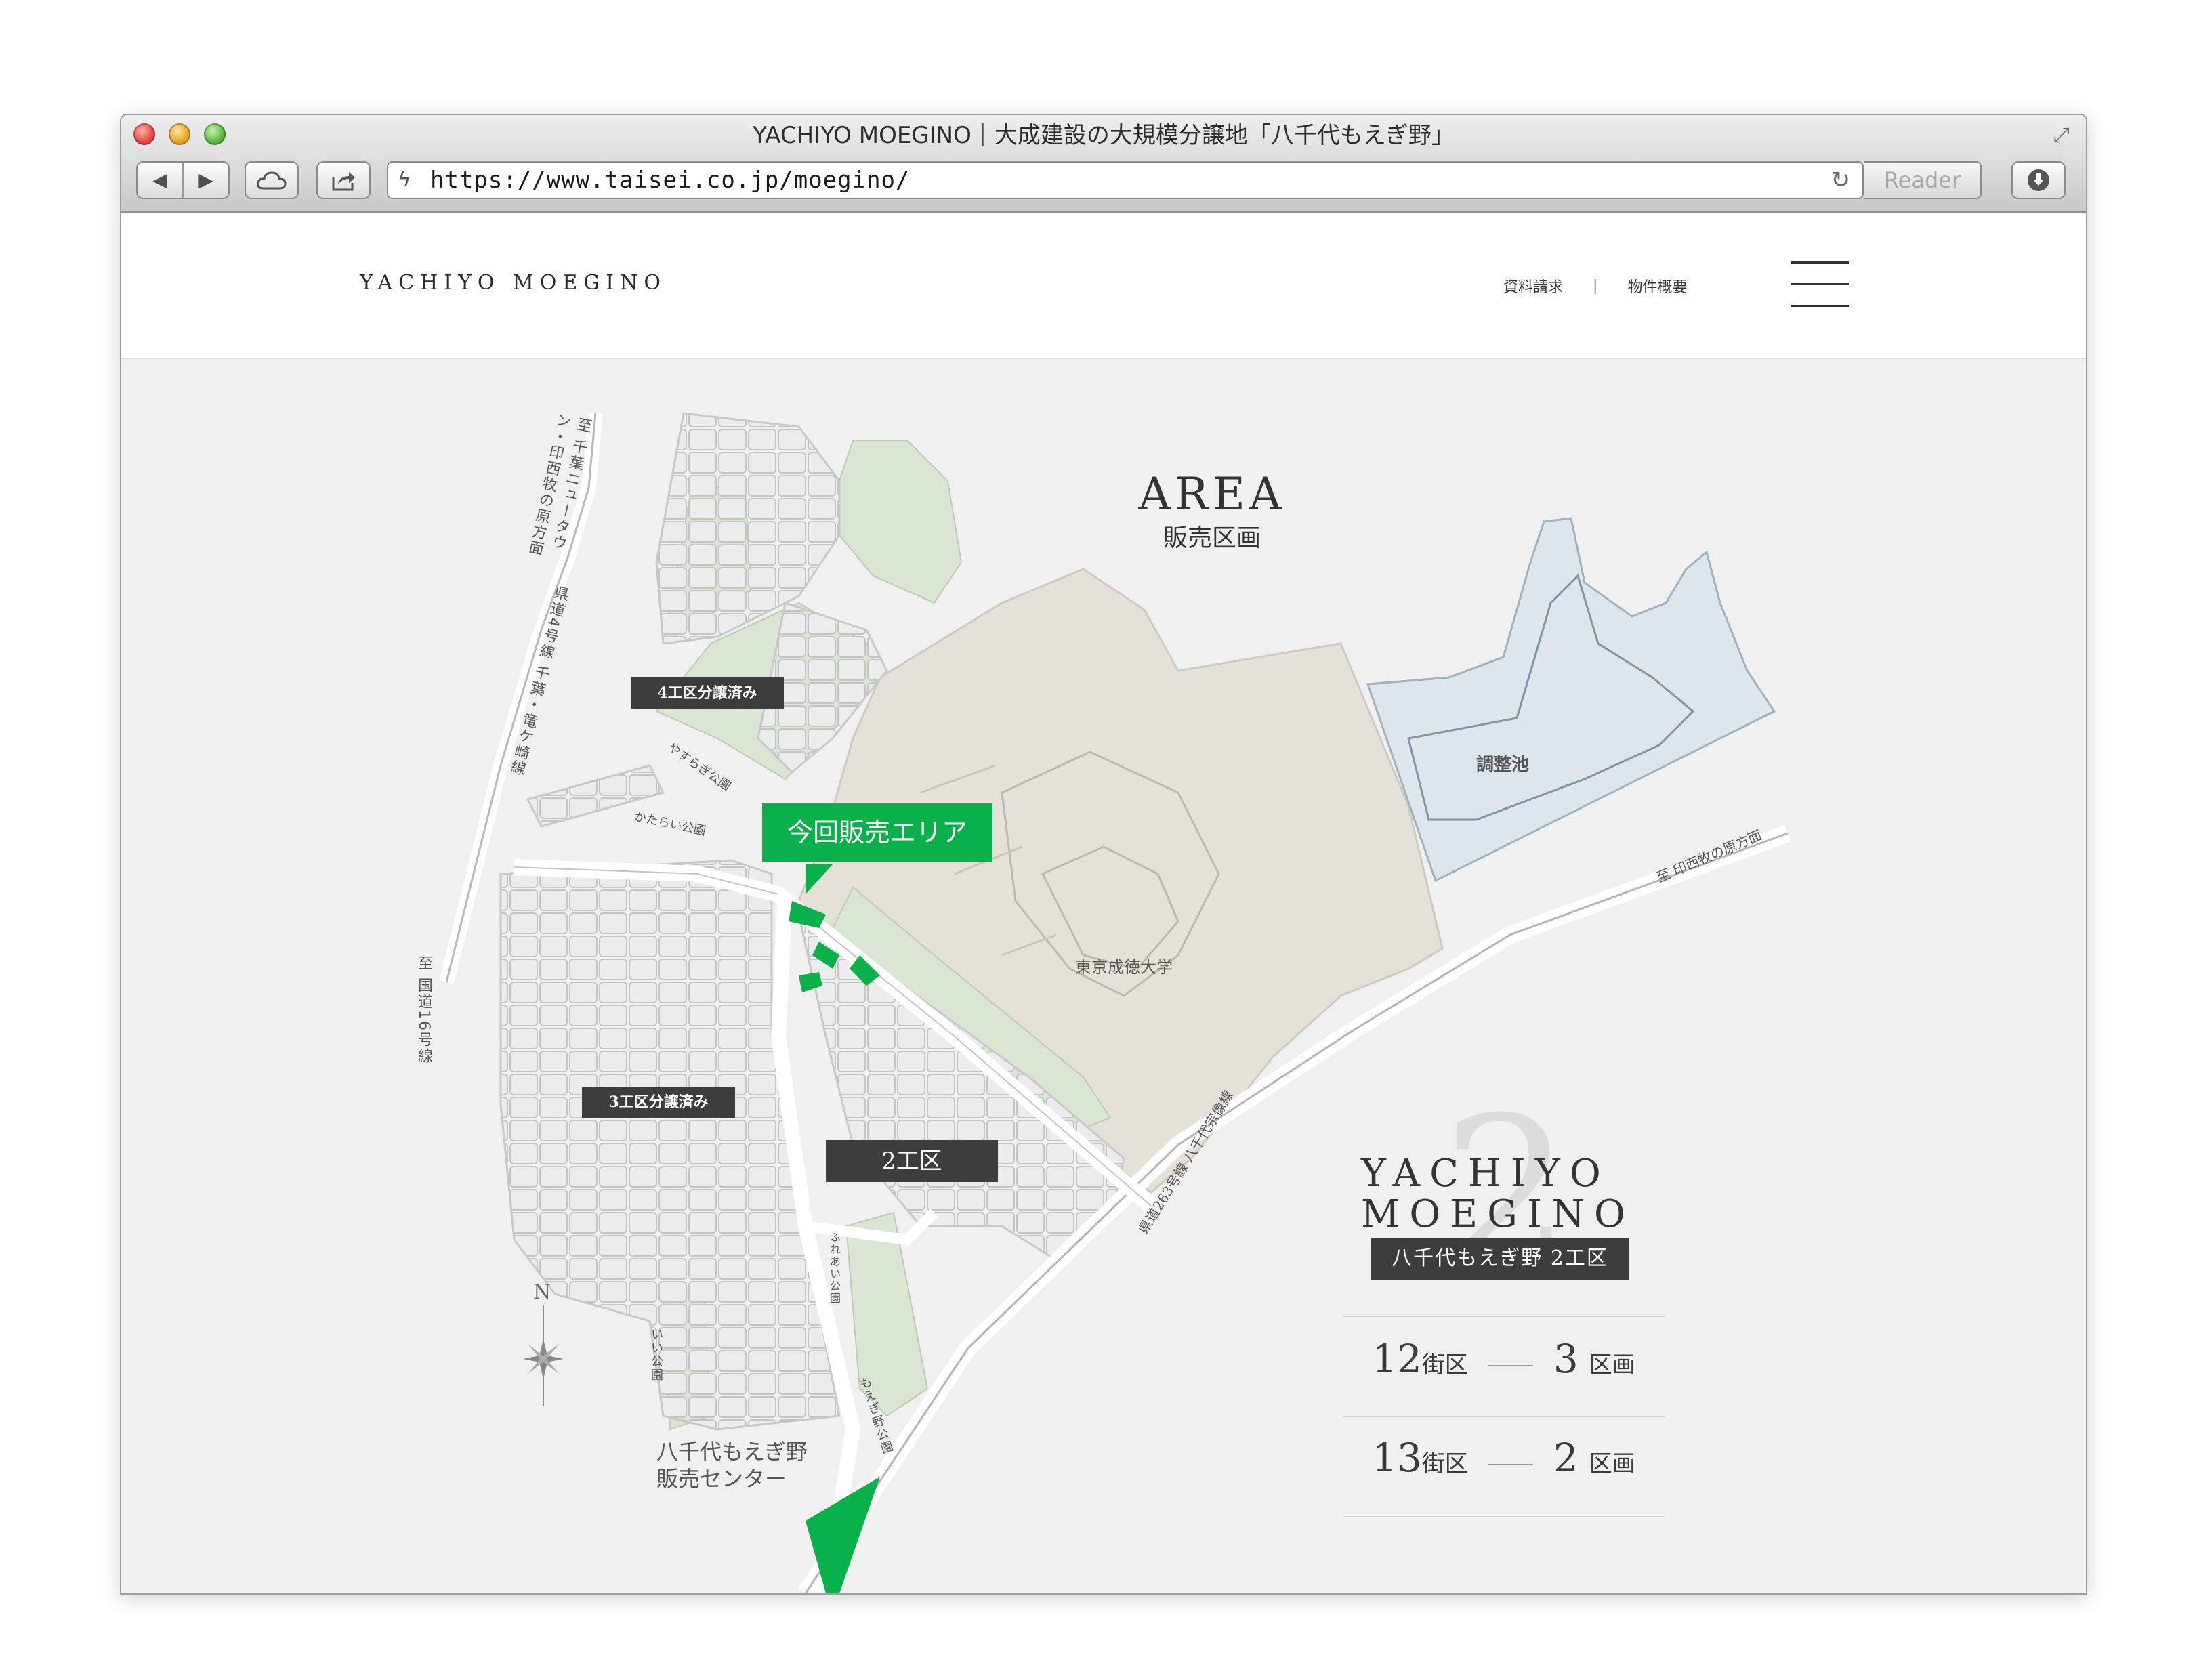 This screenshot has height=1680, width=2195. What do you see at coordinates (1212, 494) in the screenshot?
I see `area-title-en: AREA` at bounding box center [1212, 494].